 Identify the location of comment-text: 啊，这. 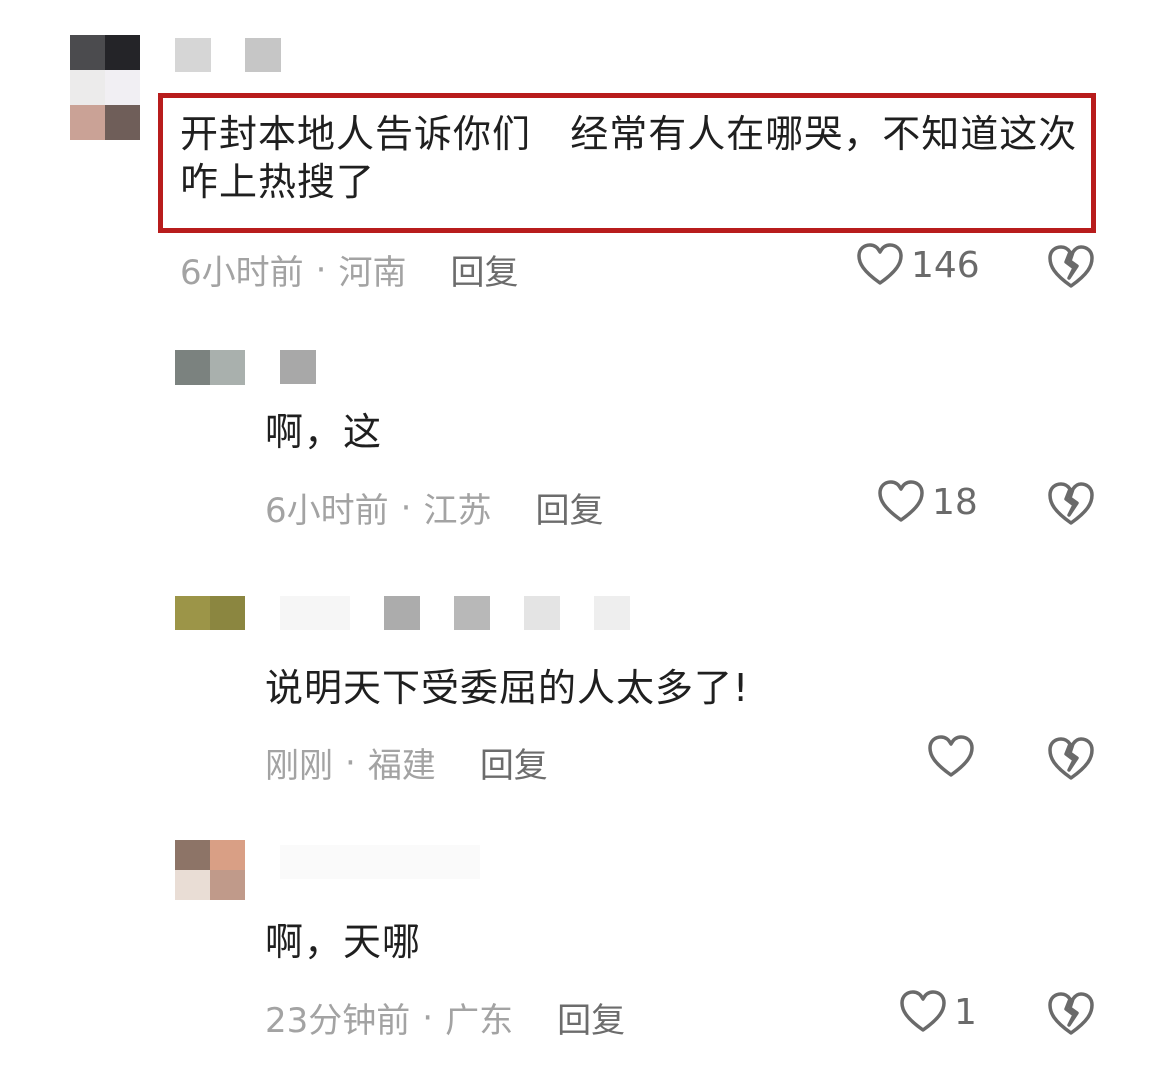
(324, 432).